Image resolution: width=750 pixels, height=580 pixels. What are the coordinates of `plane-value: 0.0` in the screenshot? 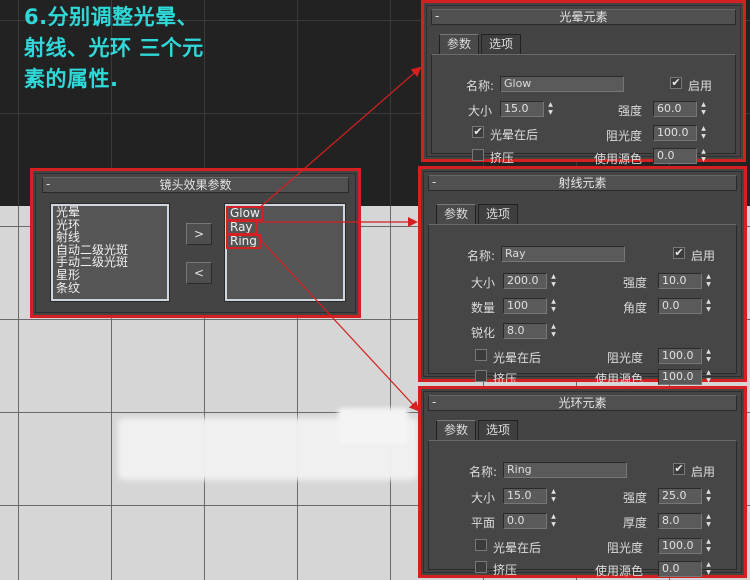 It's located at (525, 521).